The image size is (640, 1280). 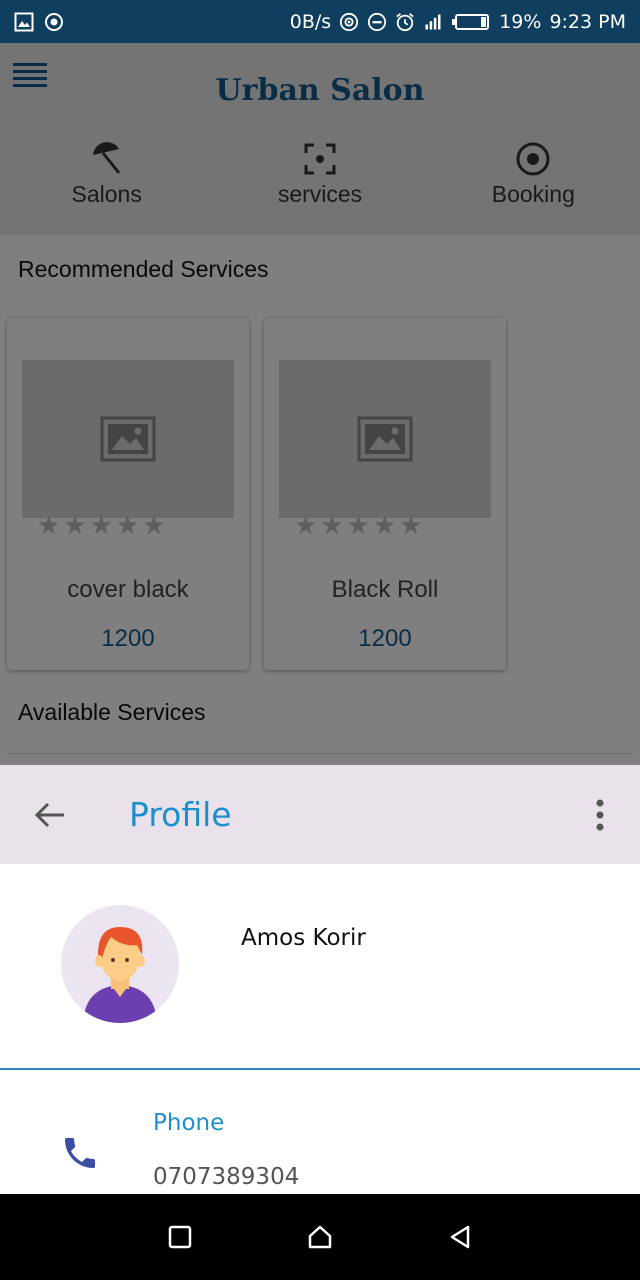 I want to click on user-name: Amos Korir, so click(x=303, y=938).